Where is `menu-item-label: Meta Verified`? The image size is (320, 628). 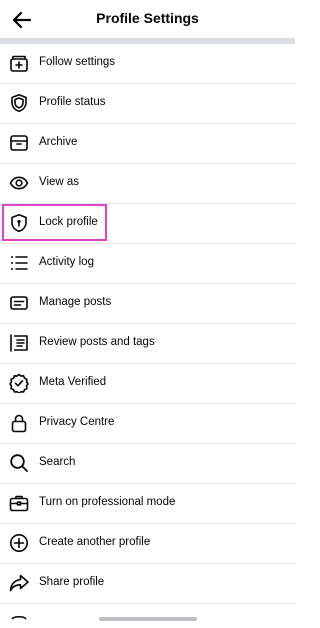 menu-item-label: Meta Verified is located at coordinates (73, 382).